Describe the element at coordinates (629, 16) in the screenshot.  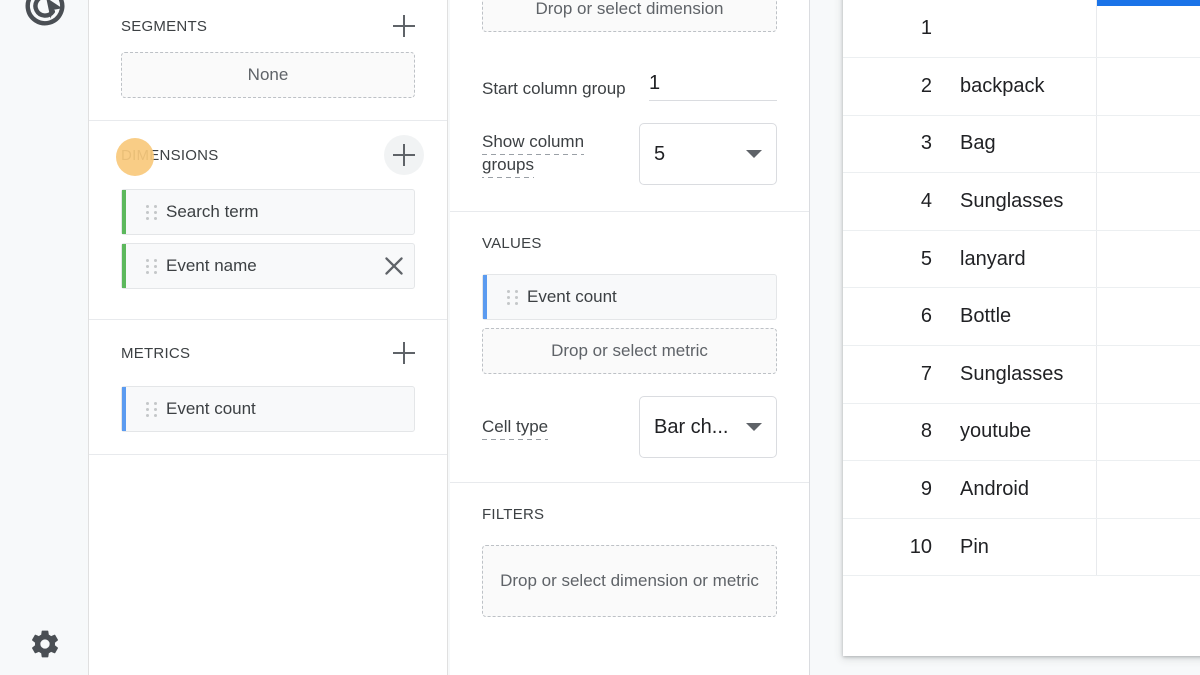
I see `column-dimension-dropzone: Drop or select dimension` at that location.